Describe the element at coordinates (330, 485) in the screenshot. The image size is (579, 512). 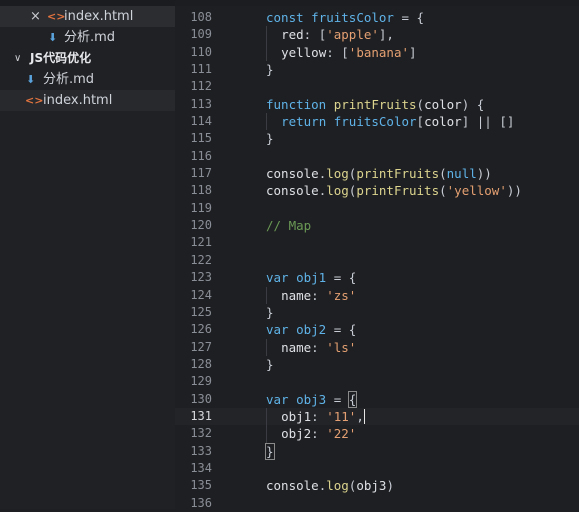
I see `code-text: console.log(obj3)` at that location.